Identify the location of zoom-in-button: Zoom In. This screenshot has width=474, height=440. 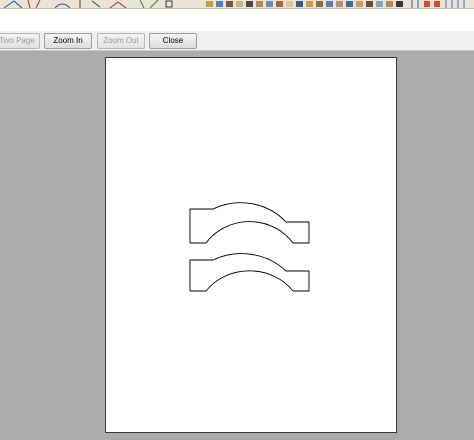
(68, 41).